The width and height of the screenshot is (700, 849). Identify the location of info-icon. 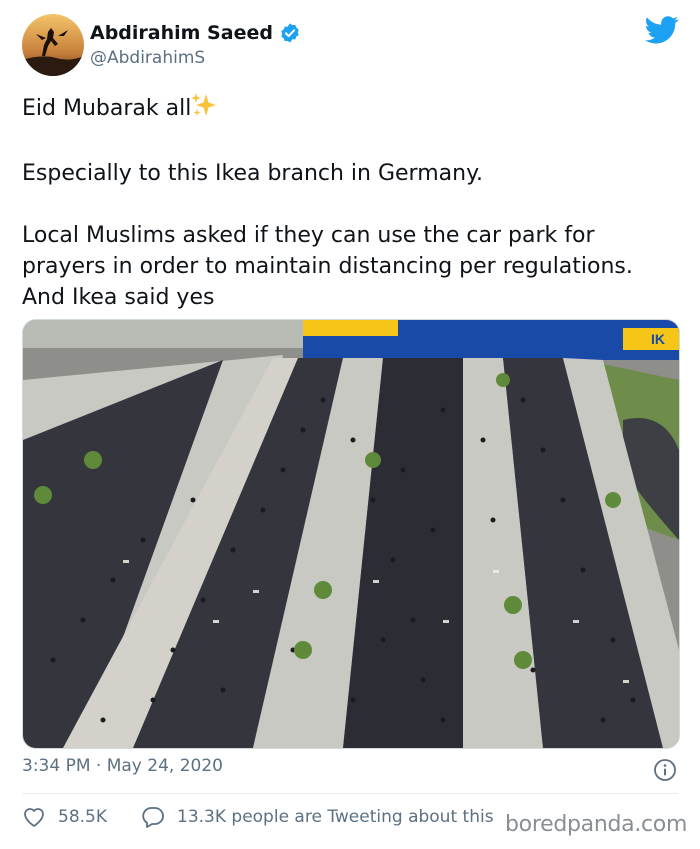
(665, 770).